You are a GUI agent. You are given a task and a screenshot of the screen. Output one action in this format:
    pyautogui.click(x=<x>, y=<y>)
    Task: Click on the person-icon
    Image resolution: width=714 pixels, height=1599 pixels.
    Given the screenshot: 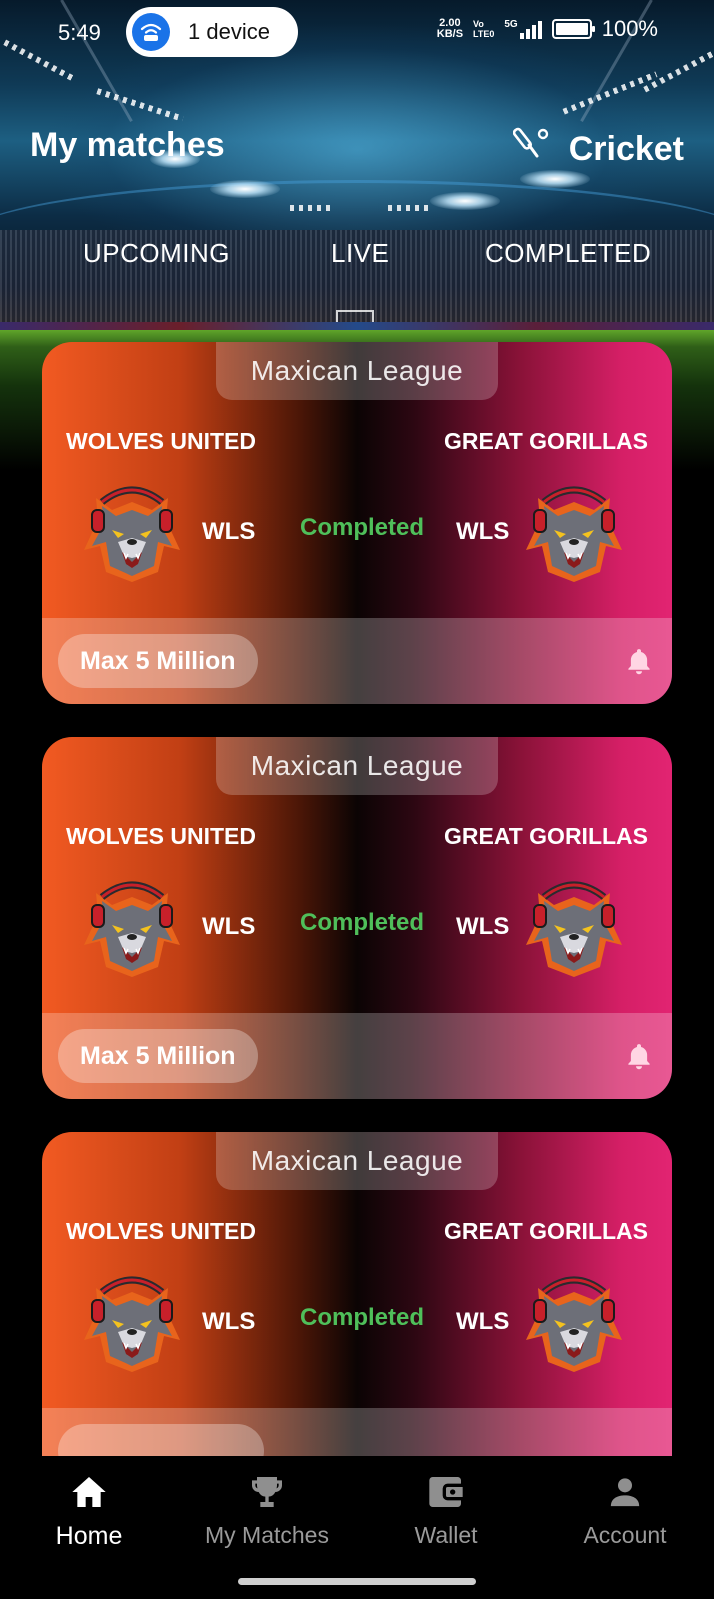 What is the action you would take?
    pyautogui.click(x=625, y=1492)
    